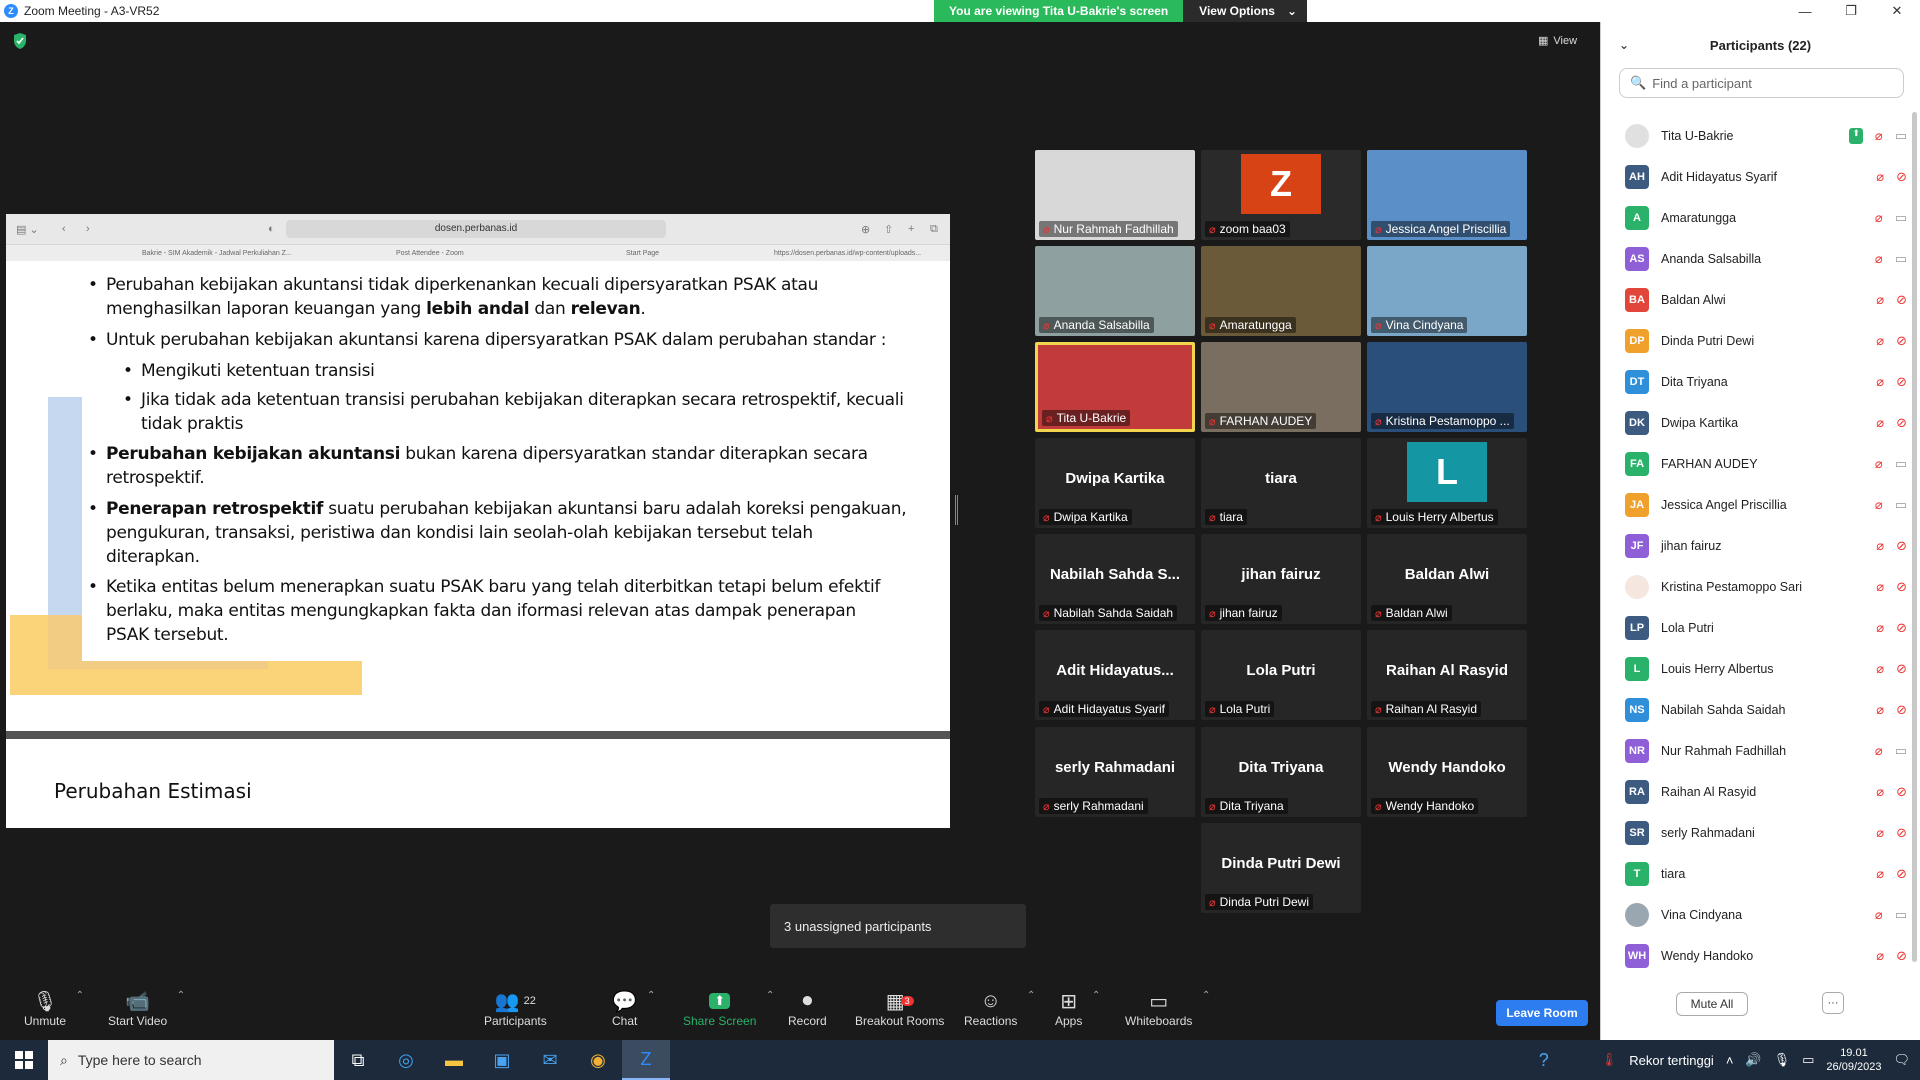 The width and height of the screenshot is (1920, 1080). What do you see at coordinates (1557, 41) in the screenshot?
I see `view-button: ▦ View` at bounding box center [1557, 41].